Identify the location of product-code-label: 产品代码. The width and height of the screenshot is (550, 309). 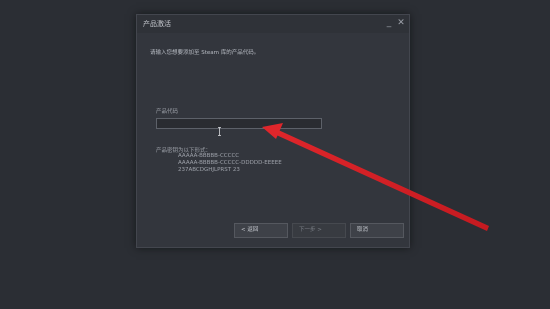
(167, 112).